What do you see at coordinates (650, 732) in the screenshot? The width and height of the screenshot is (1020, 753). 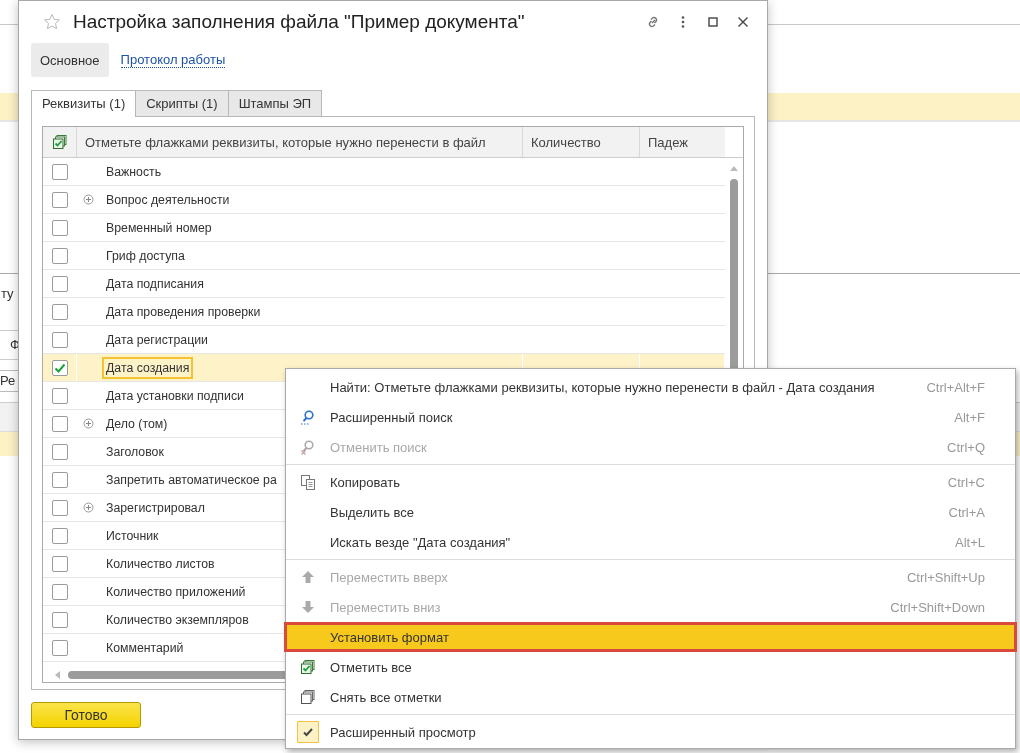 I see `menu-item: Расширенный просмотр` at bounding box center [650, 732].